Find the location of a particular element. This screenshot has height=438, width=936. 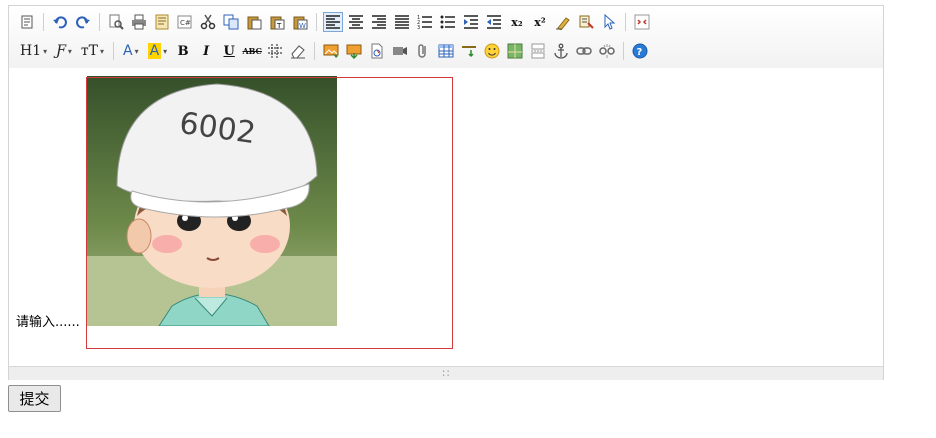

attachment-icon is located at coordinates (423, 51).